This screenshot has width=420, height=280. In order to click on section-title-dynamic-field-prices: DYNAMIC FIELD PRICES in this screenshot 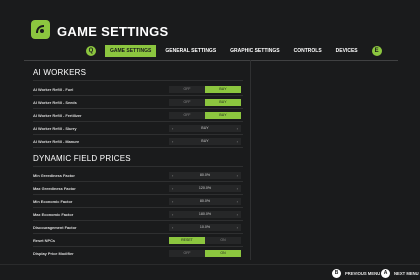, I will do `click(82, 158)`.